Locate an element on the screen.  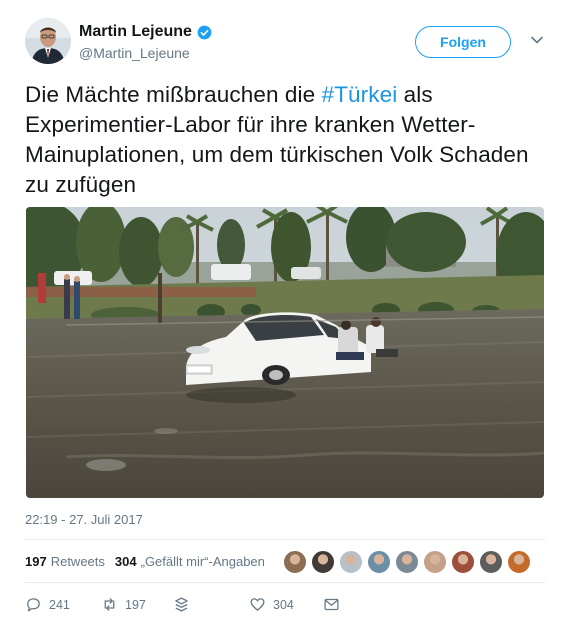
envelope-icon is located at coordinates (331, 604).